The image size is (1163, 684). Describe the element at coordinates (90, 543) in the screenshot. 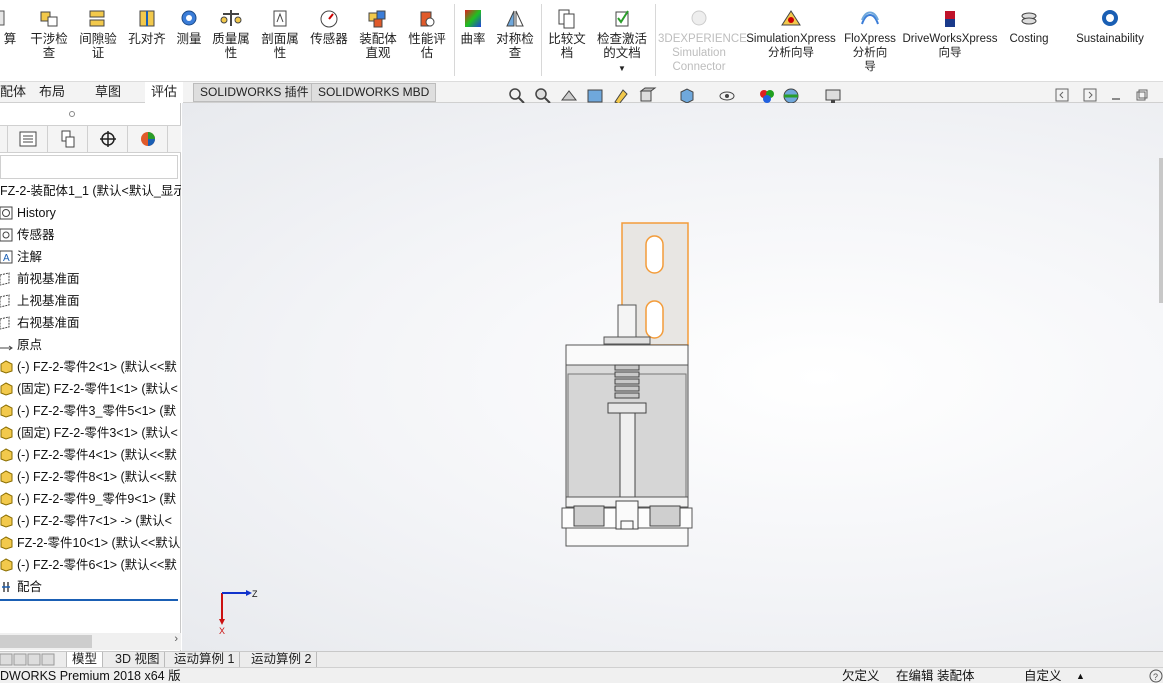

I see `tree-item-part10: FZ-2-零件10<1> (默认<<默认` at that location.